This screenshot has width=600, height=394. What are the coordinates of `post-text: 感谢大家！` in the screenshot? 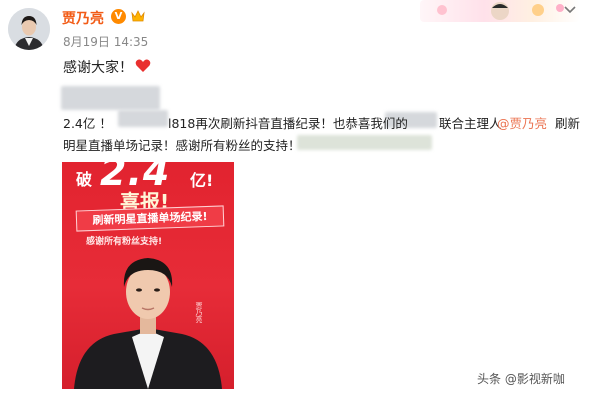 It's located at (98, 68).